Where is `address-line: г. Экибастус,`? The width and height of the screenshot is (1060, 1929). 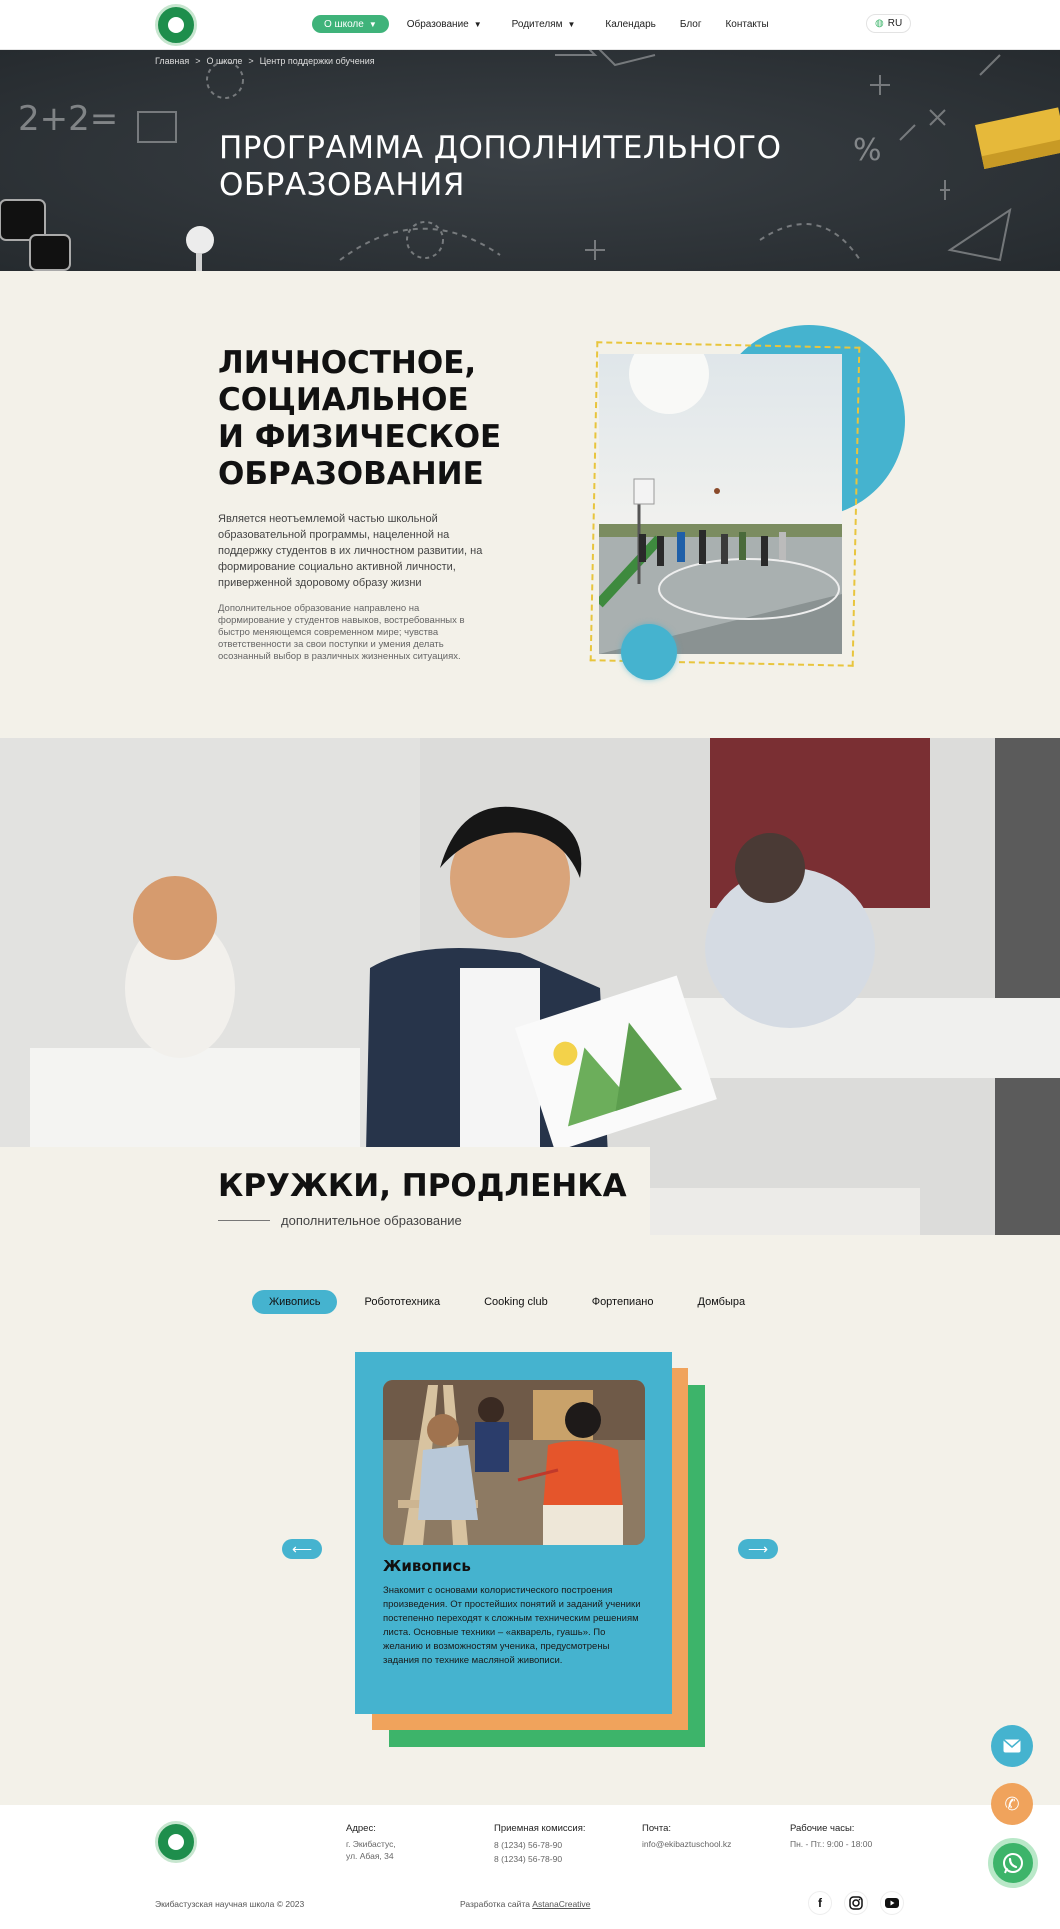
address-line: г. Экибастус, is located at coordinates (371, 1844).